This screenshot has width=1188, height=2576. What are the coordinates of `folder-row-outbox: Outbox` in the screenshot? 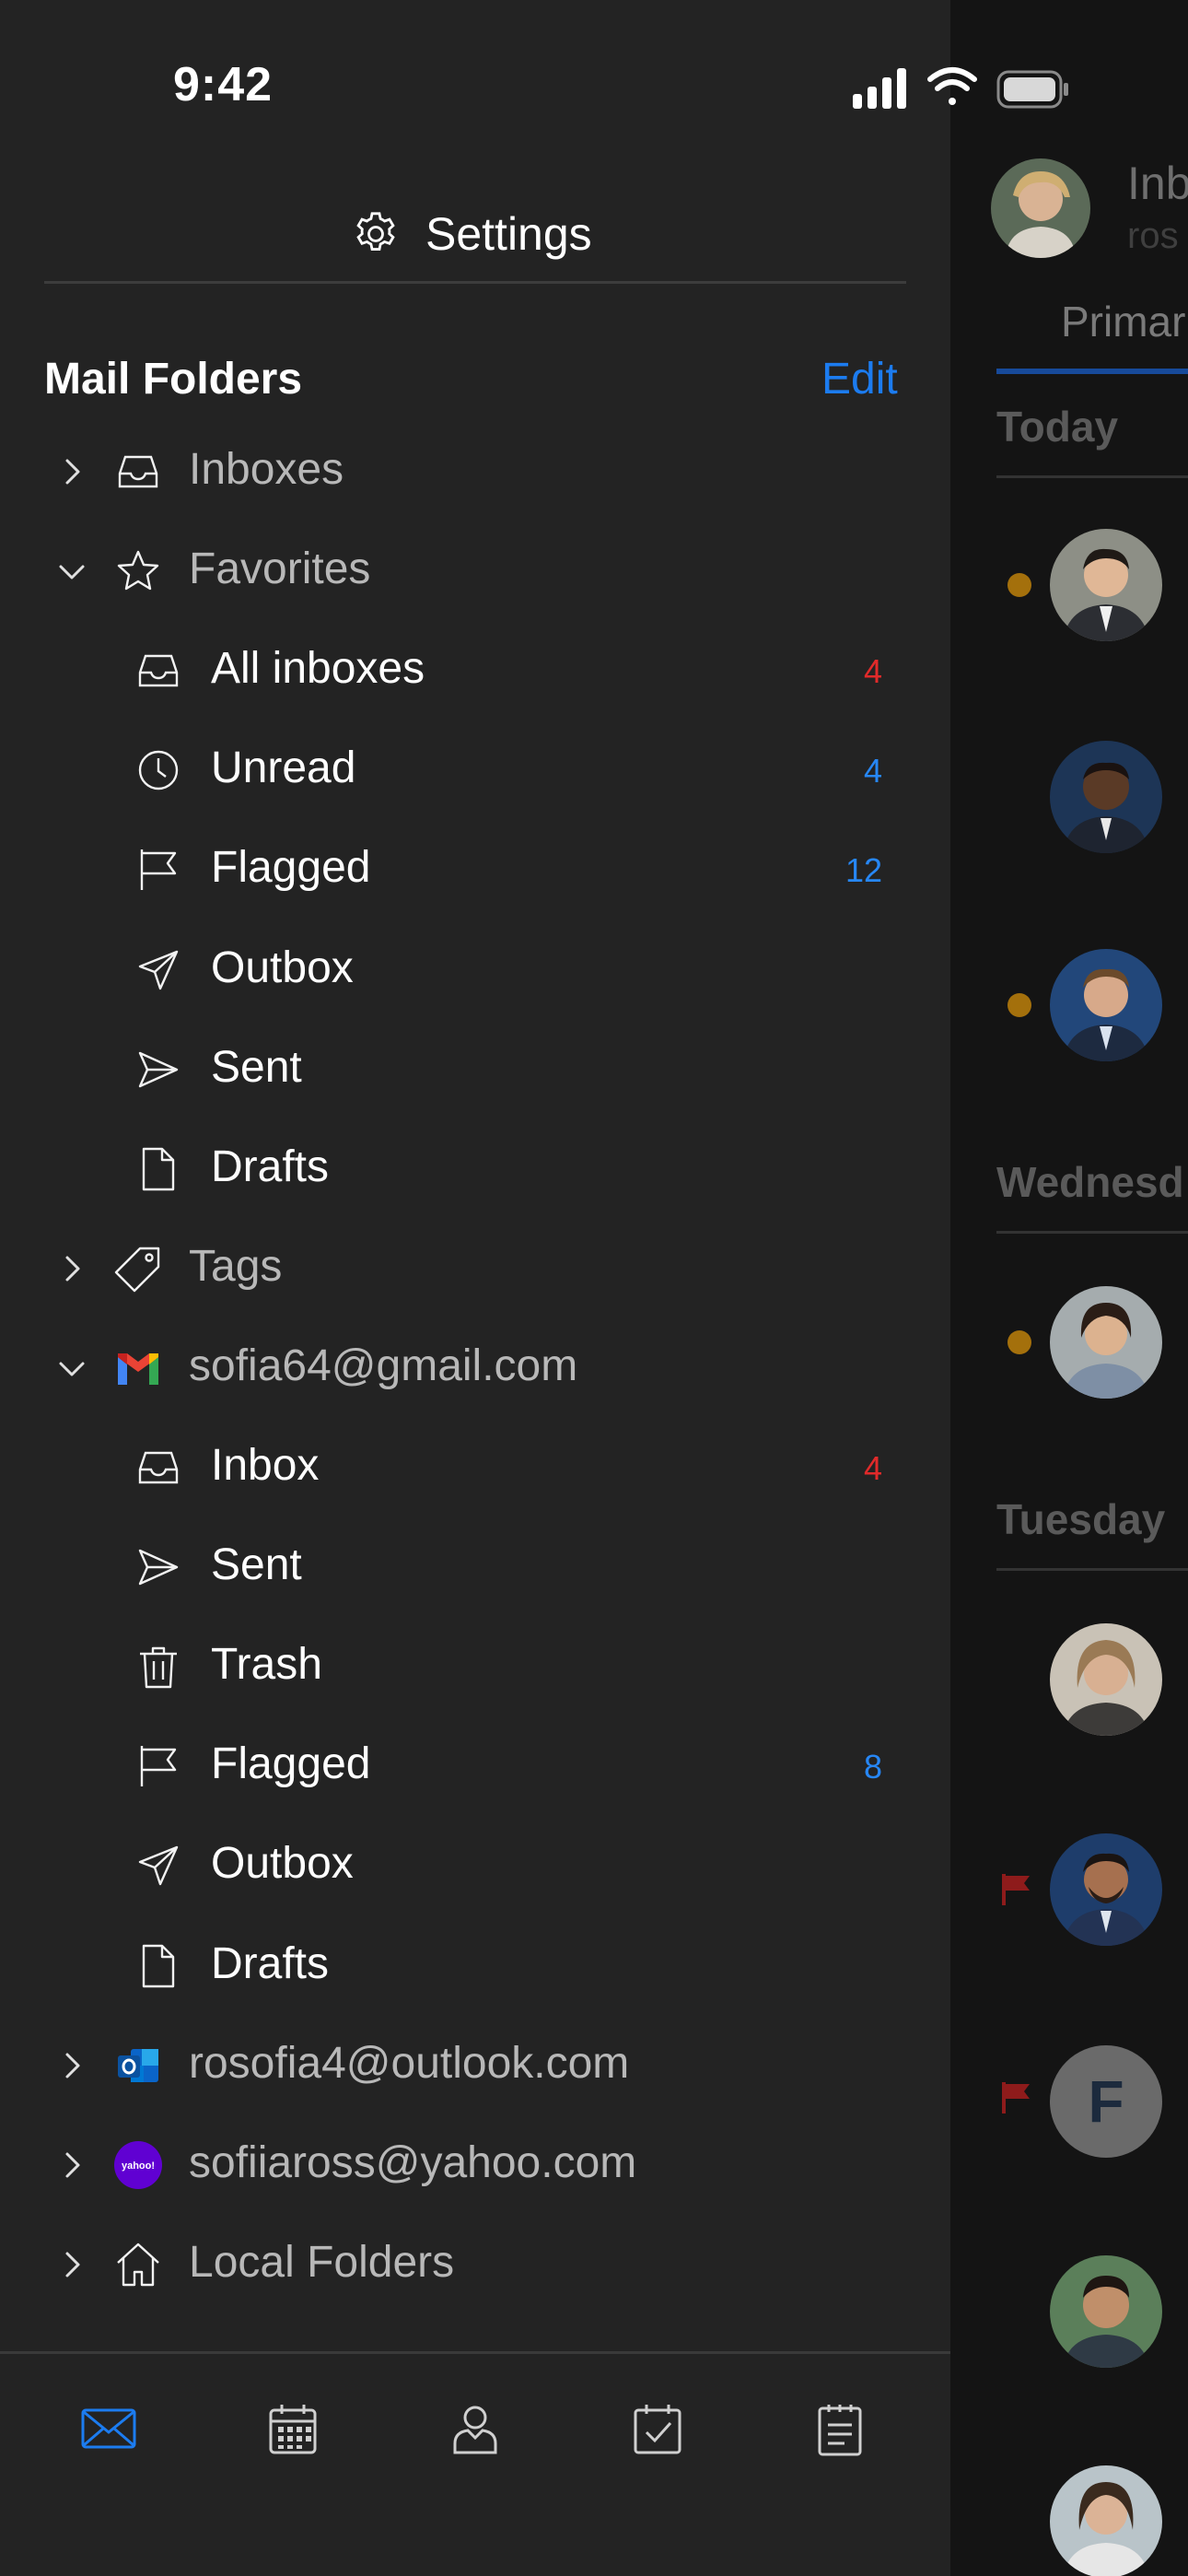 It's located at (475, 970).